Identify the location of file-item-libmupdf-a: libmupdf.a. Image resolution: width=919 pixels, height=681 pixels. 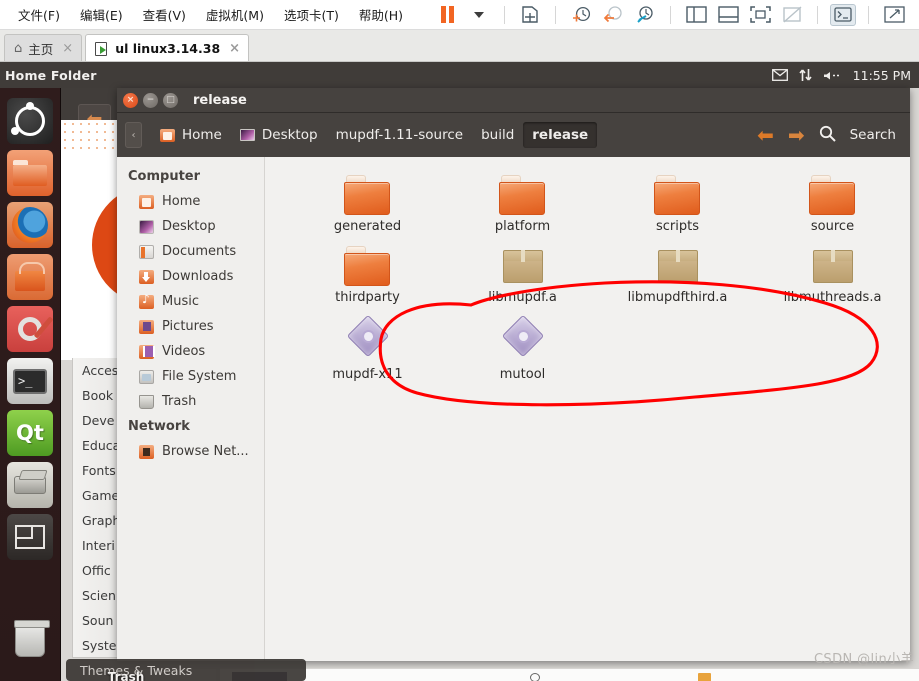
(522, 275).